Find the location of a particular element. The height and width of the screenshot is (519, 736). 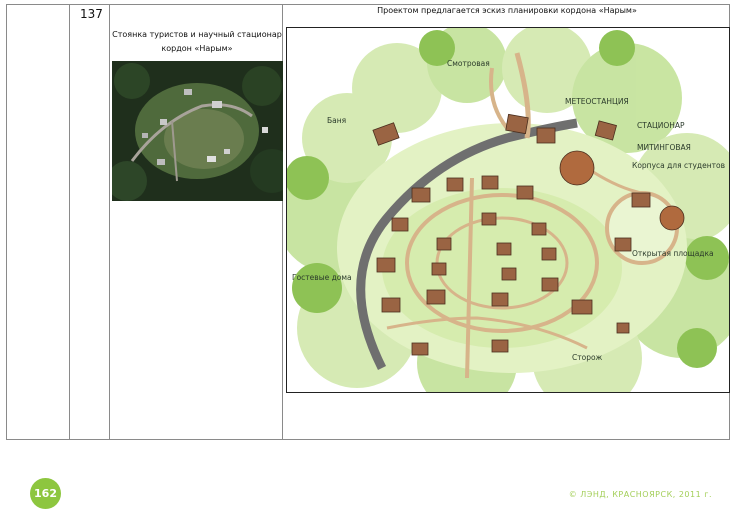

row-number: 137 is located at coordinates (91, 14).